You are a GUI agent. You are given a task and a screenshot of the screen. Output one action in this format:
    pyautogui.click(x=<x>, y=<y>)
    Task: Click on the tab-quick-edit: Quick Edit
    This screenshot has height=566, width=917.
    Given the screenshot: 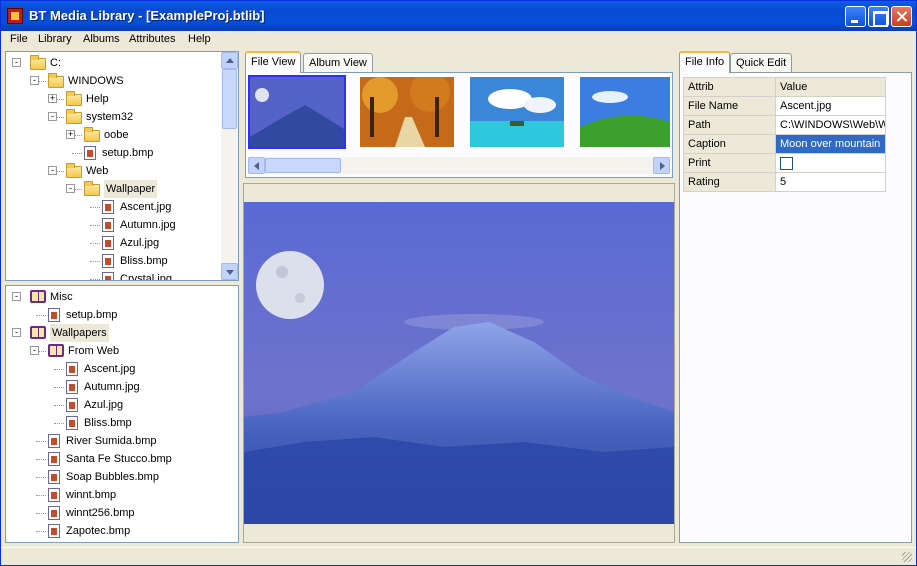 What is the action you would take?
    pyautogui.click(x=761, y=63)
    